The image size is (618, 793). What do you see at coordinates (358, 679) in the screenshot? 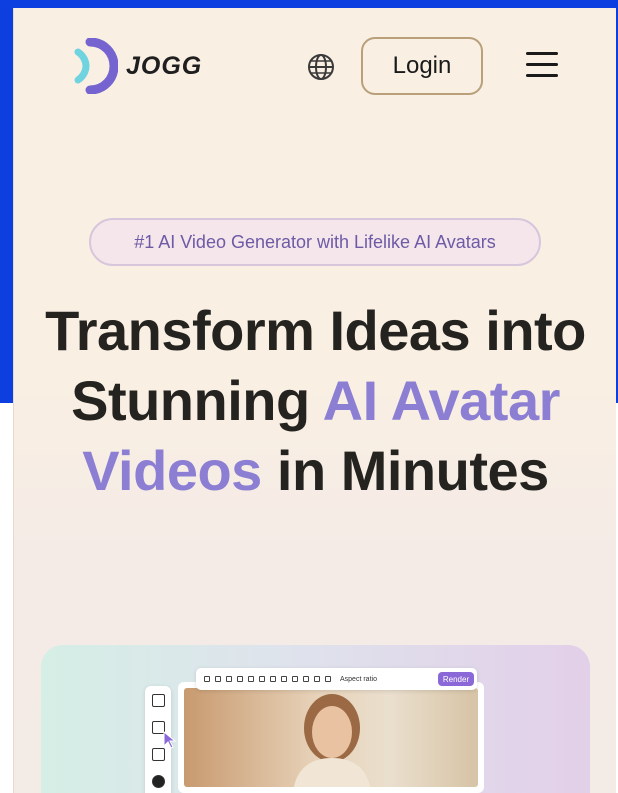
I see `aspect-ratio-label: Aspect ratio` at bounding box center [358, 679].